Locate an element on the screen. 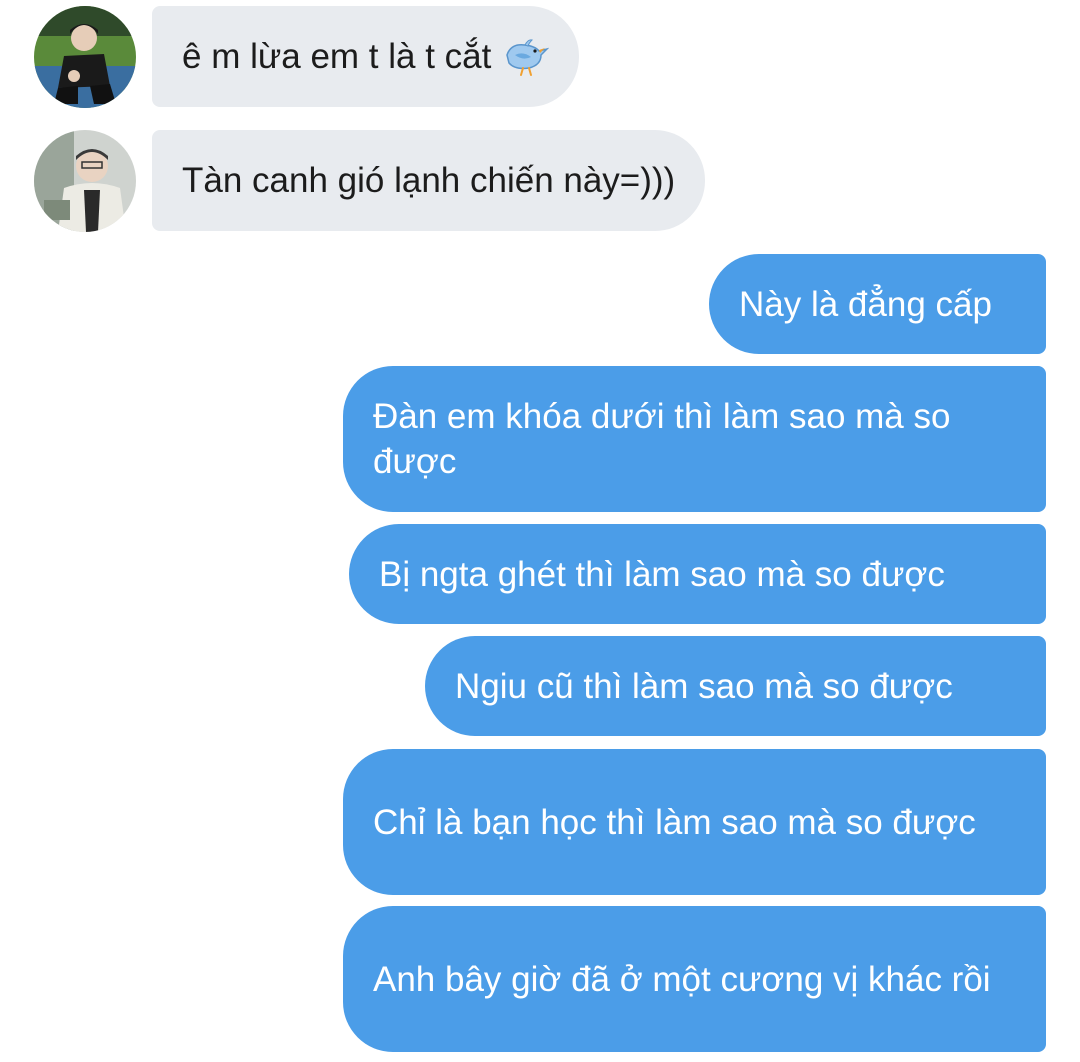 The height and width of the screenshot is (1062, 1080). outgoing-message-4: Ngiu cũ thì làm sao mà so được is located at coordinates (735, 686).